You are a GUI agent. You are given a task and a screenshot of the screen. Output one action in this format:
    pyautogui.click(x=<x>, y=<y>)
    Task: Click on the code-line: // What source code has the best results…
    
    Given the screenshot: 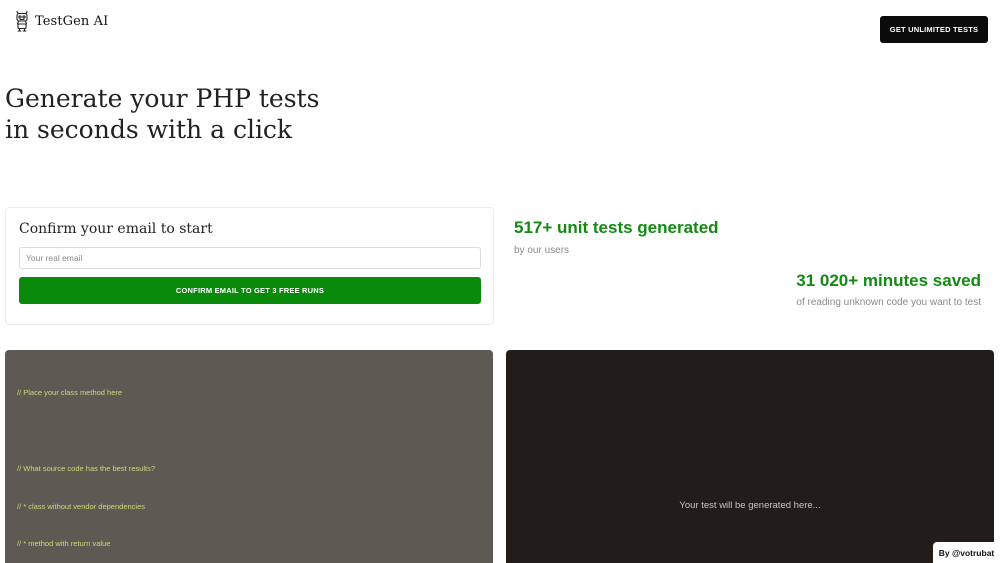 What is the action you would take?
    pyautogui.click(x=86, y=468)
    